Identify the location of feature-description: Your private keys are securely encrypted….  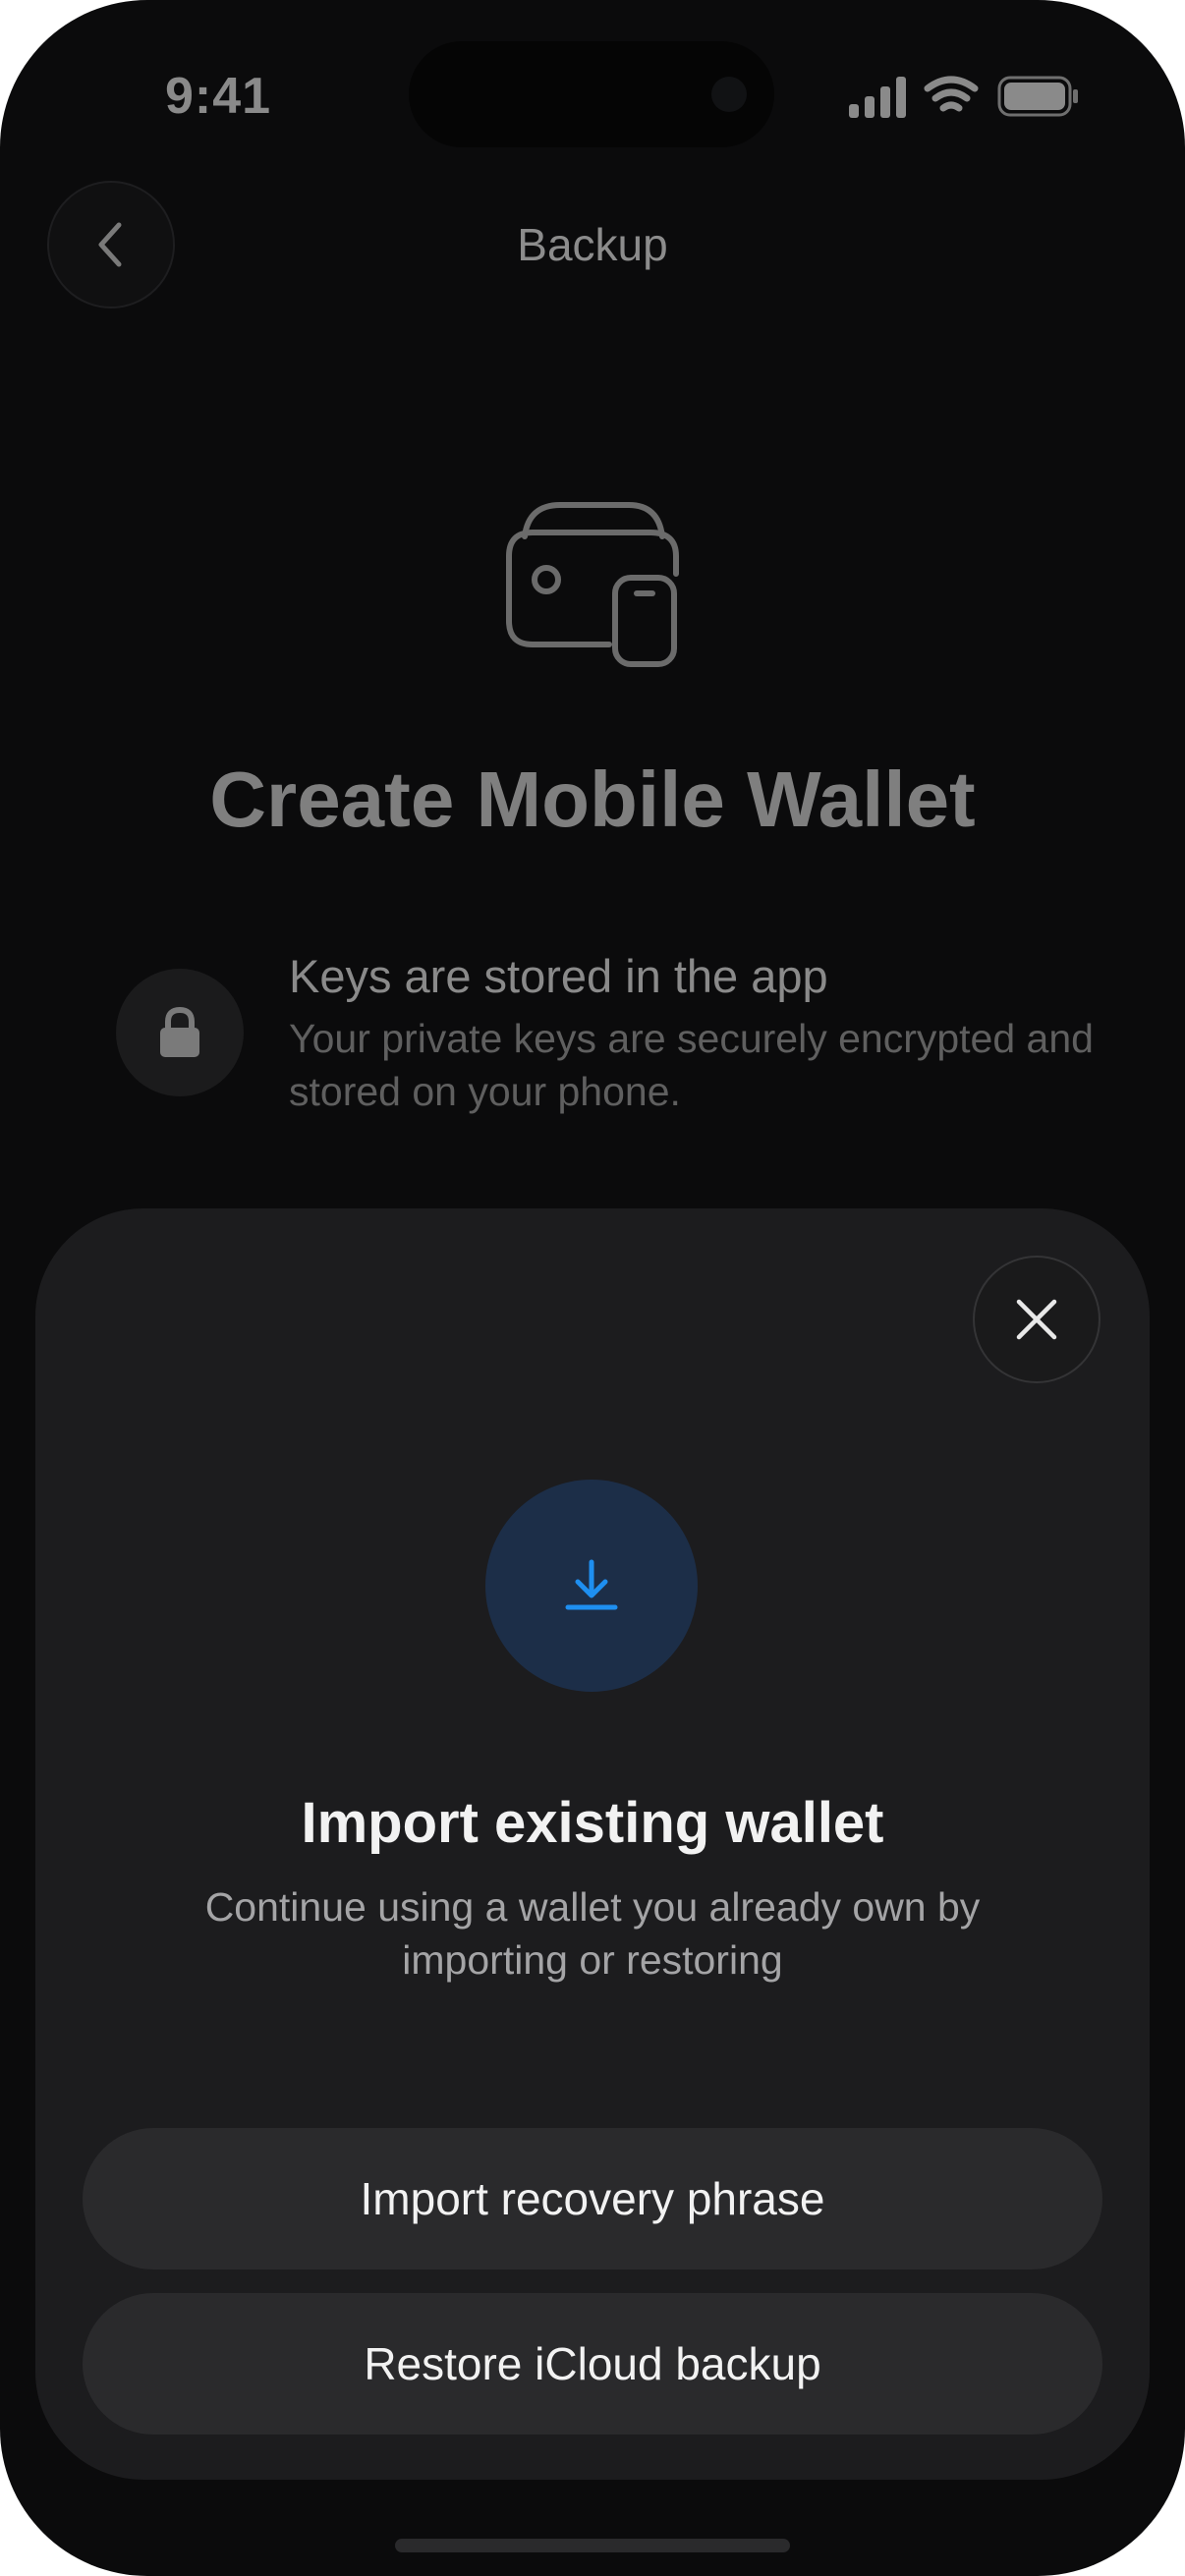
(691, 1065).